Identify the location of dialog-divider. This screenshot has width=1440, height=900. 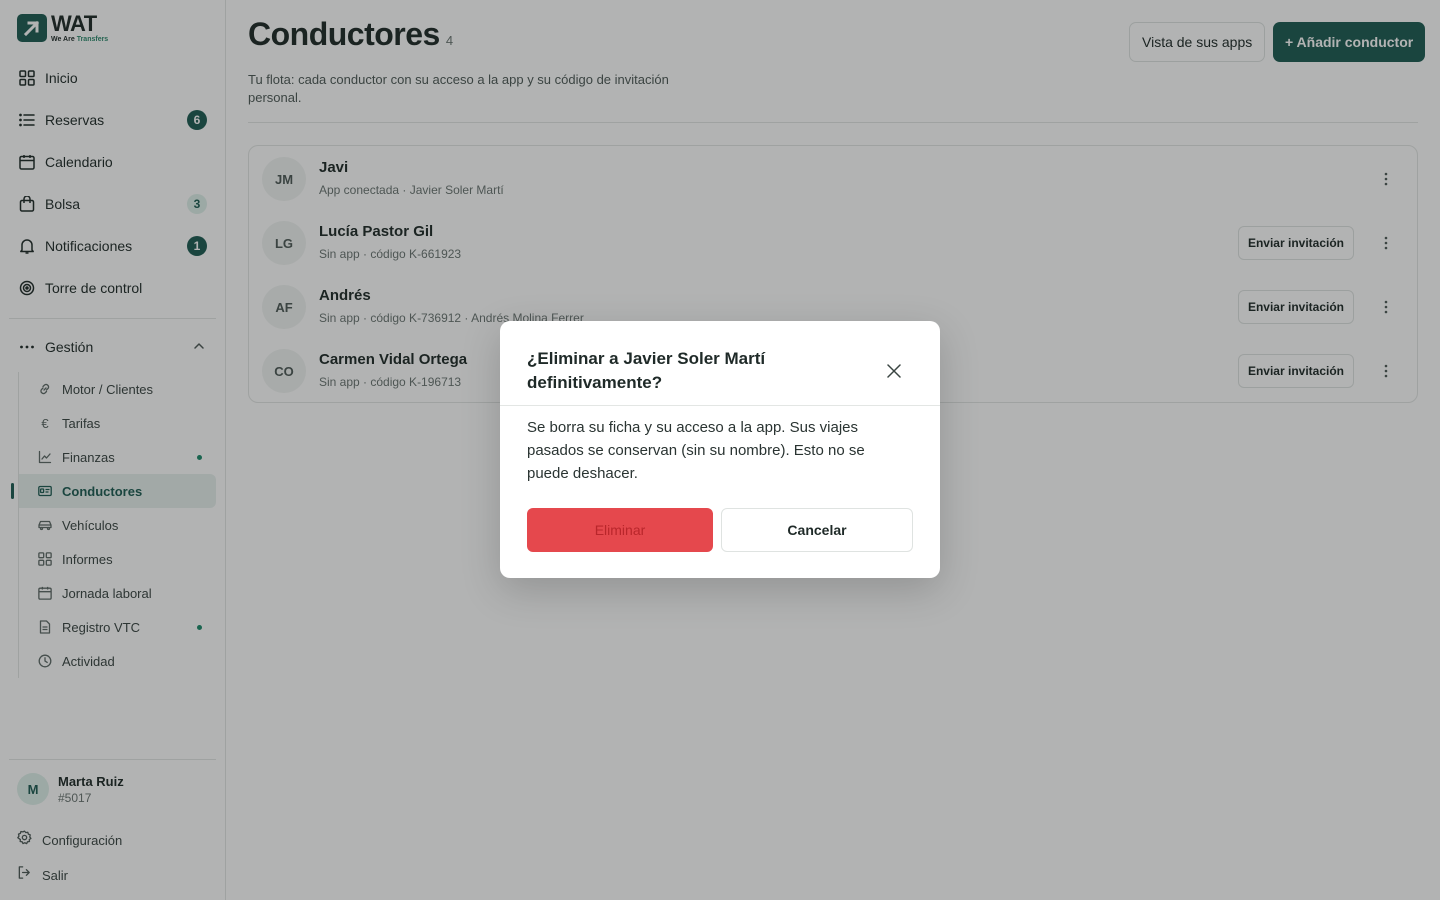
(720, 405).